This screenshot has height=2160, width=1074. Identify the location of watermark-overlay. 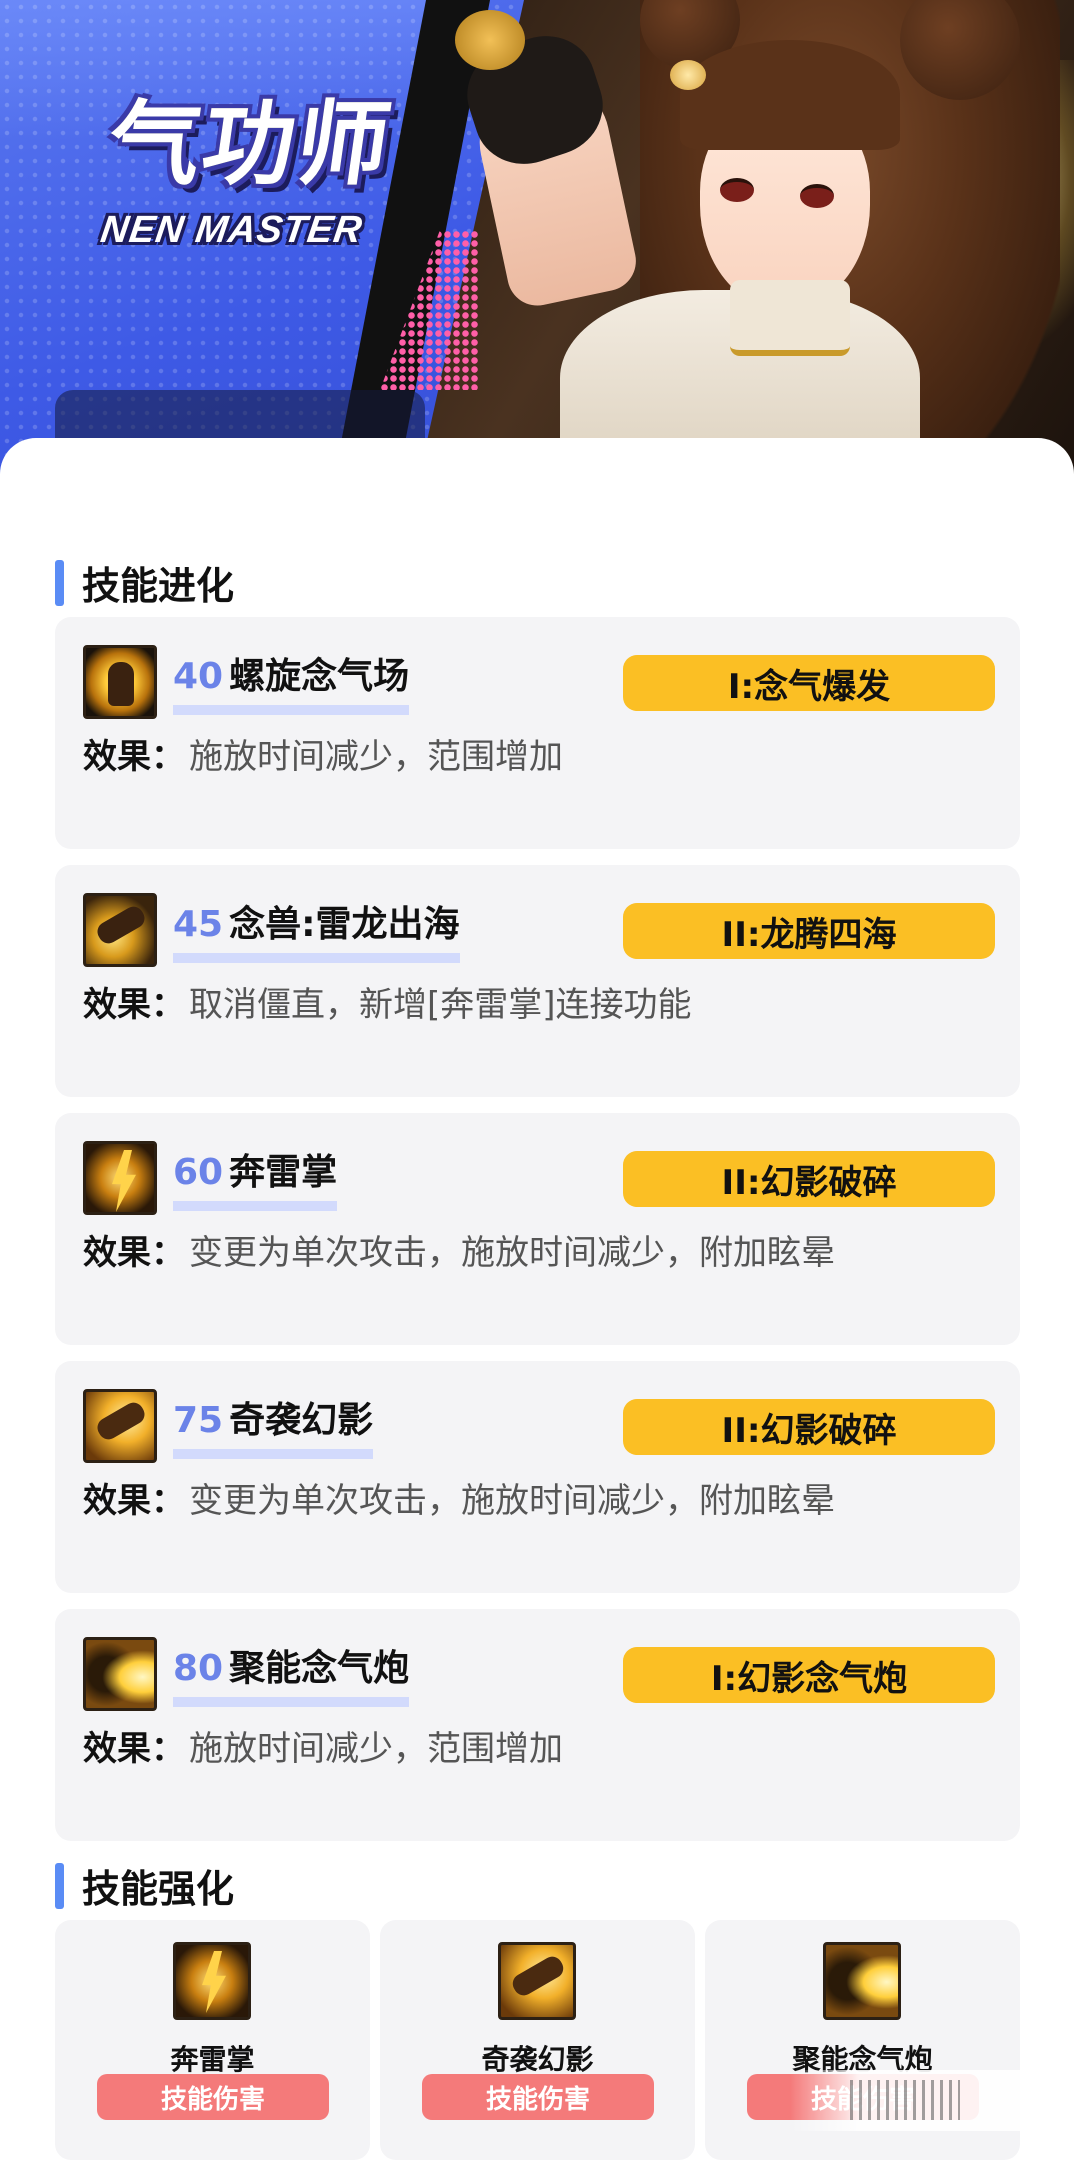
(905, 2100).